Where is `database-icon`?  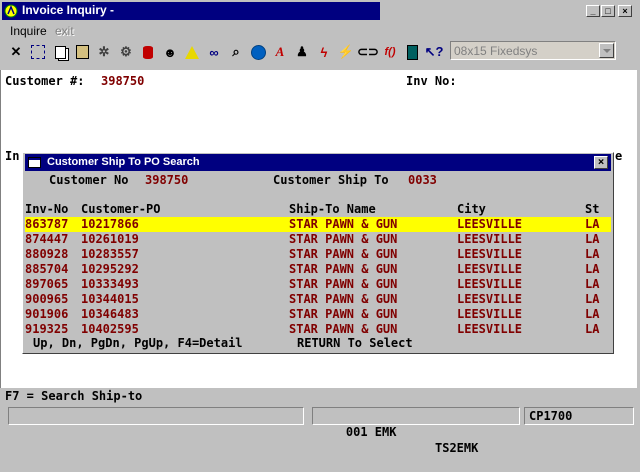
database-icon is located at coordinates (148, 52).